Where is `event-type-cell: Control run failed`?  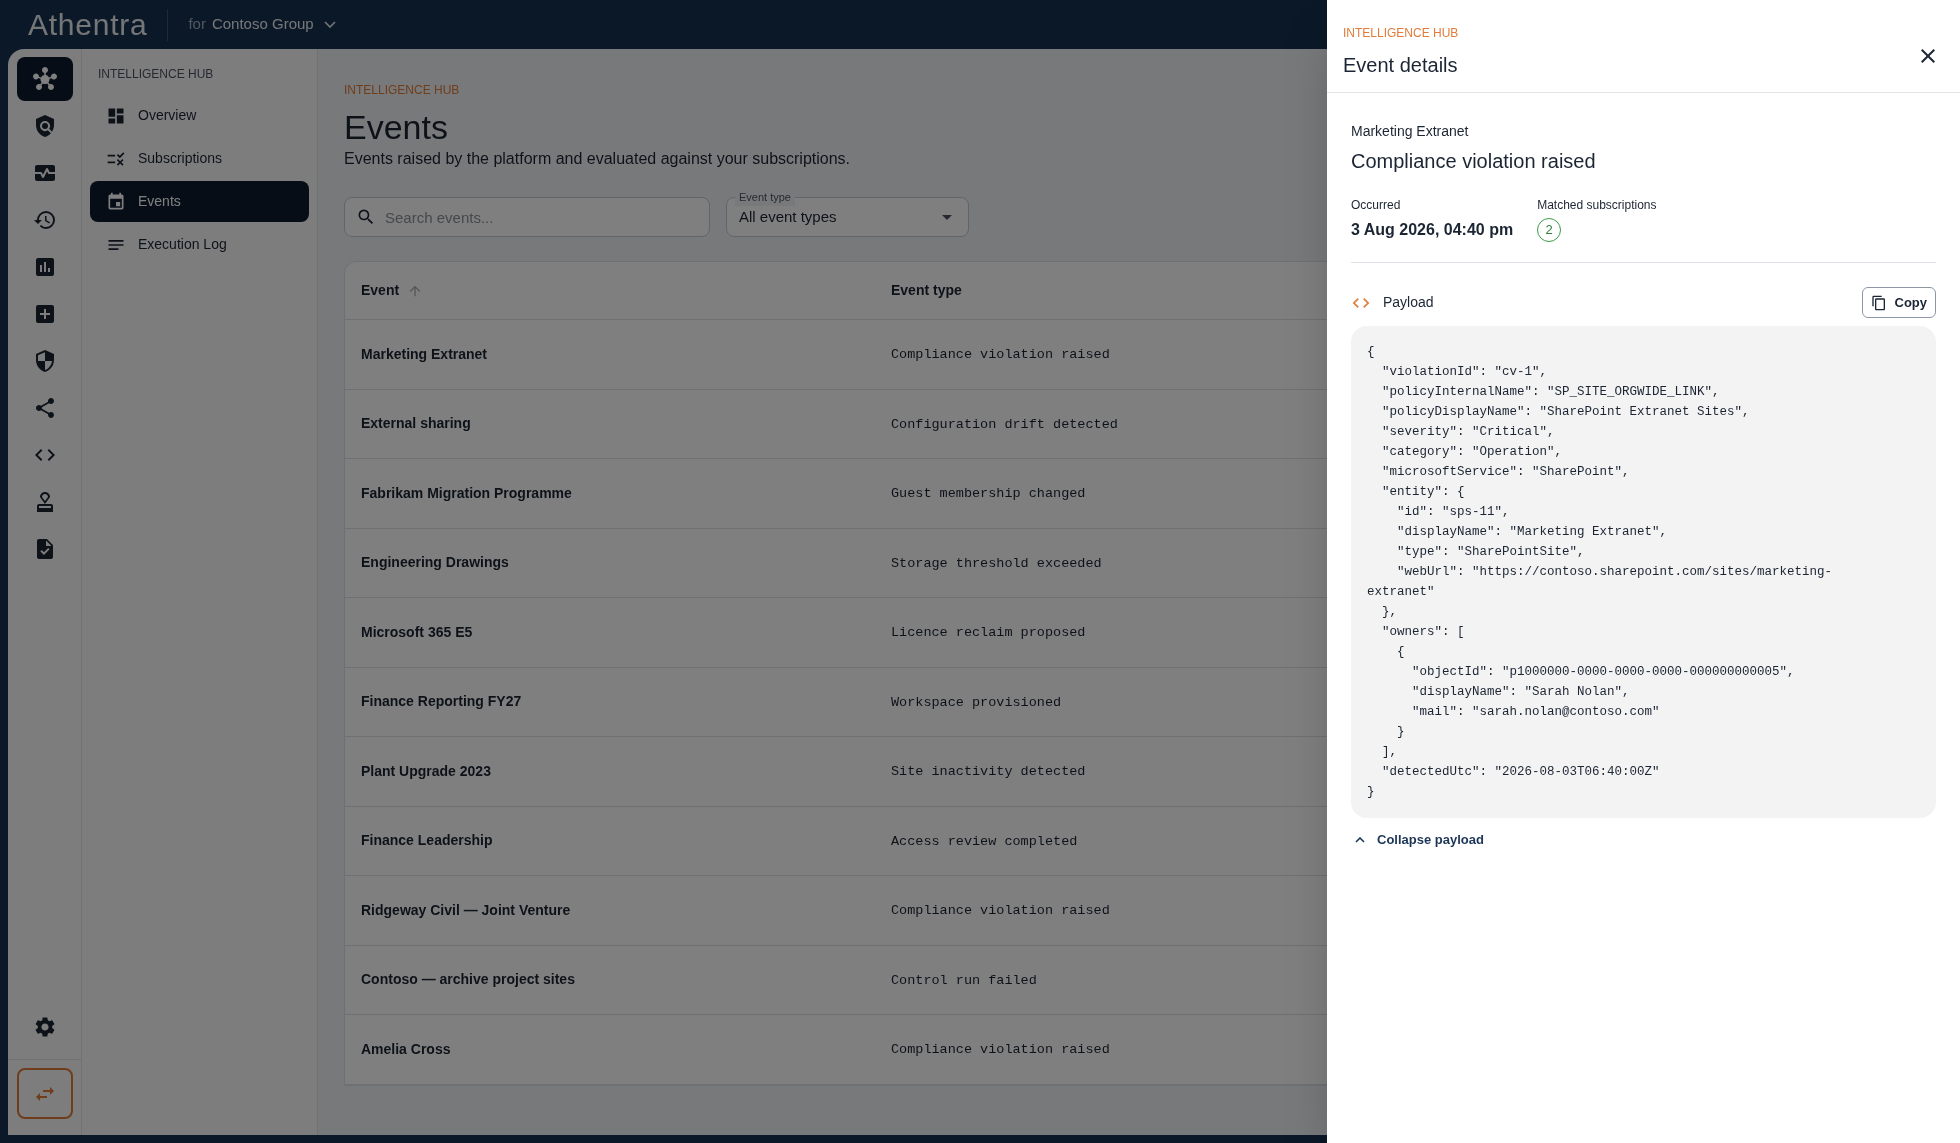 event-type-cell: Control run failed is located at coordinates (964, 980).